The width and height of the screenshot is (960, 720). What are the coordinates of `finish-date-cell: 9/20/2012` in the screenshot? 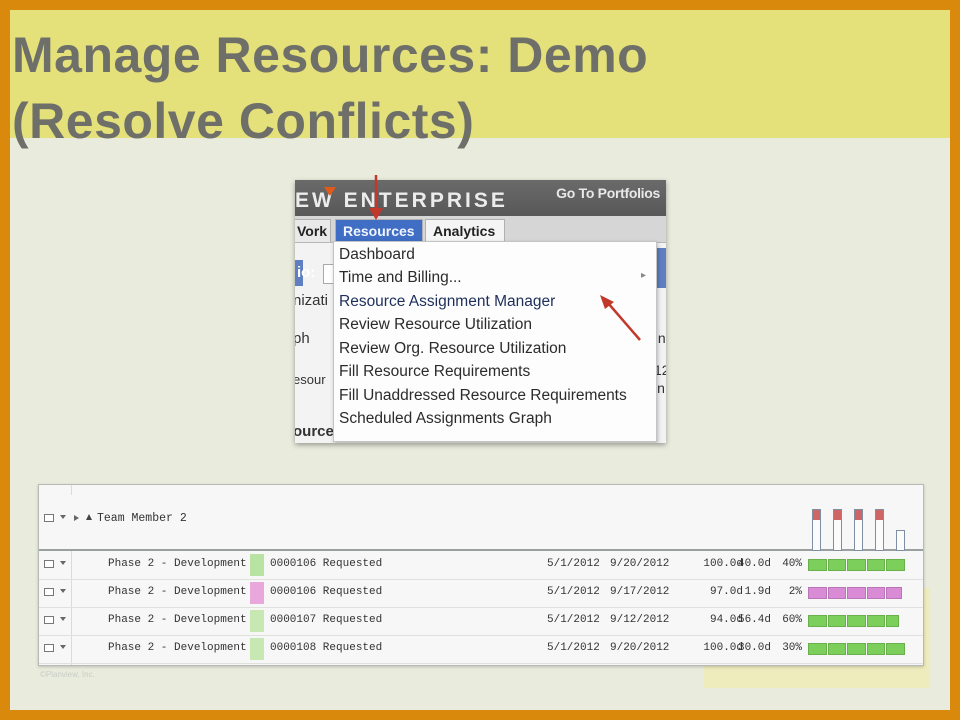 It's located at (640, 648).